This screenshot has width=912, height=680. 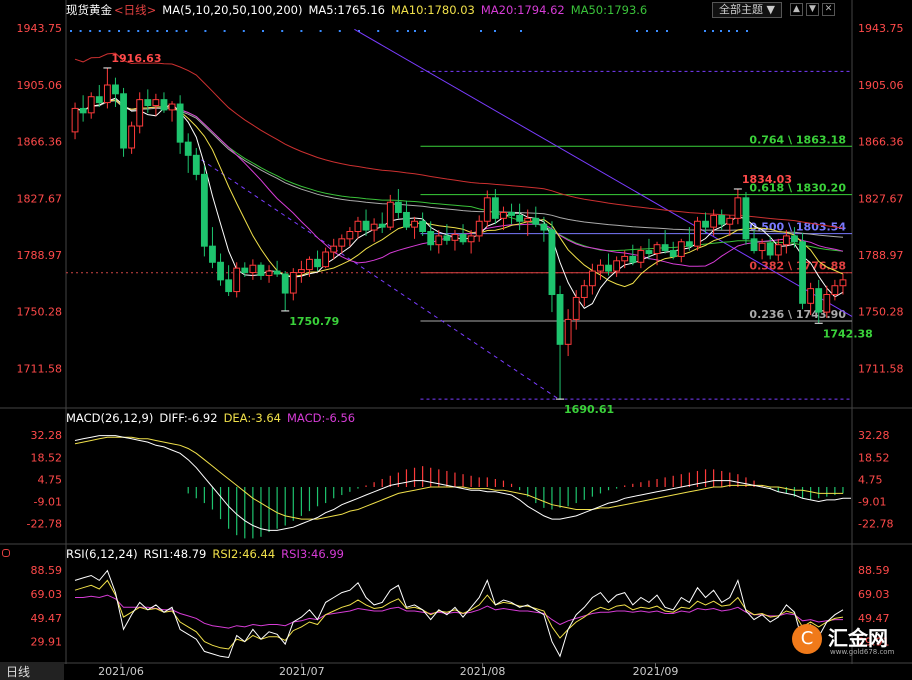 I want to click on rsi2-line, so click(x=459, y=614).